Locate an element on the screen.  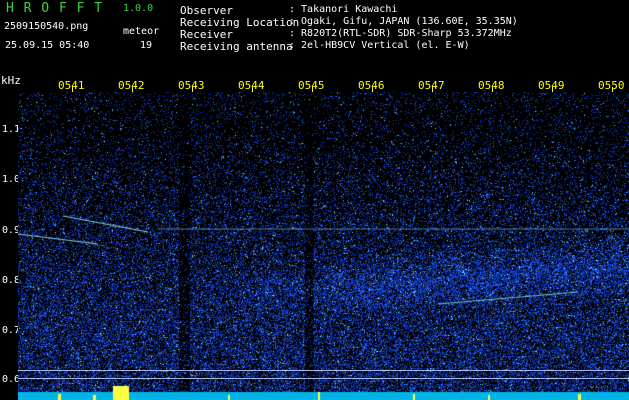
antenna-value: : 2el-HB9CV Vertical (el. E-W) is located at coordinates (379, 45).